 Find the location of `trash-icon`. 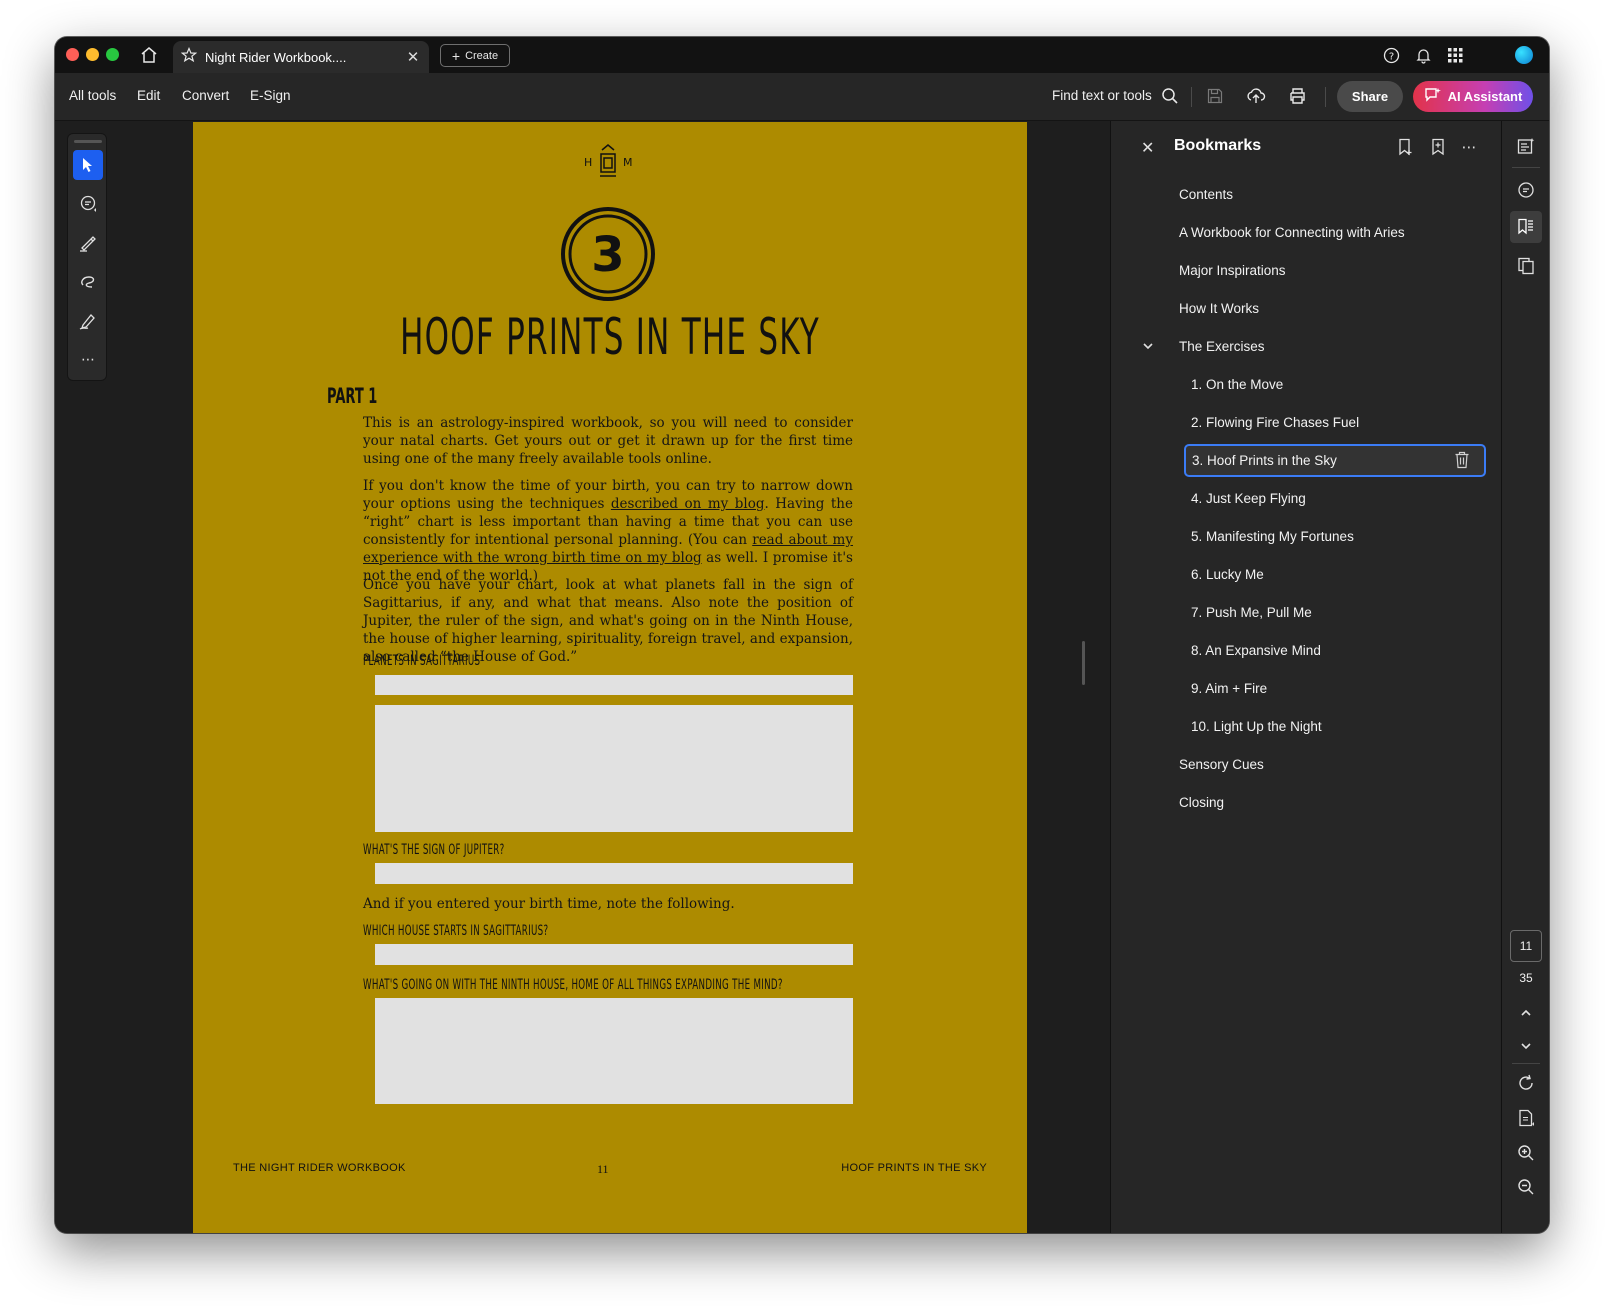

trash-icon is located at coordinates (1462, 461).